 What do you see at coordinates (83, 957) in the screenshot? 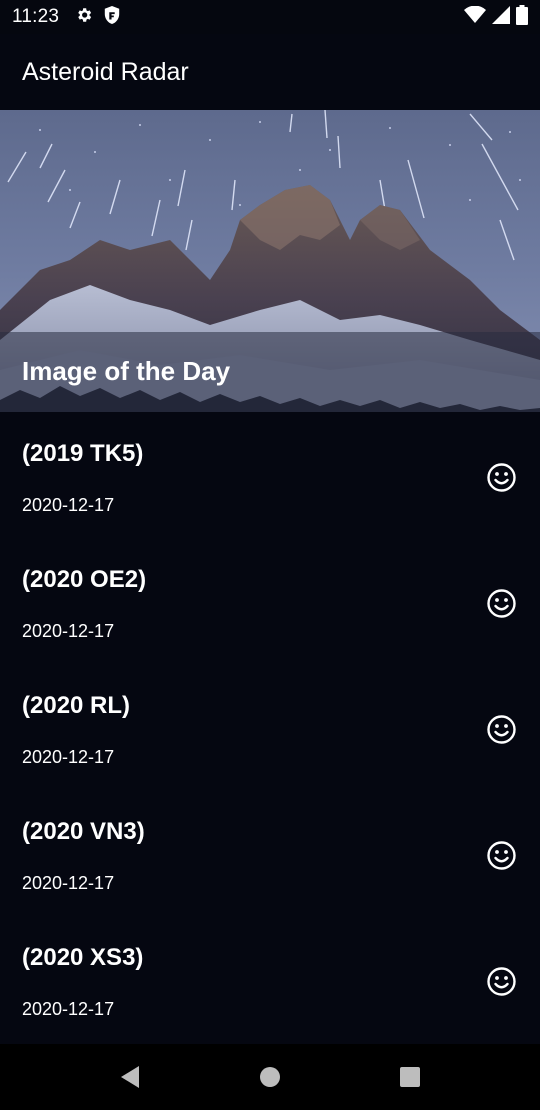
I see `asteroid-name: (2020 XS3)` at bounding box center [83, 957].